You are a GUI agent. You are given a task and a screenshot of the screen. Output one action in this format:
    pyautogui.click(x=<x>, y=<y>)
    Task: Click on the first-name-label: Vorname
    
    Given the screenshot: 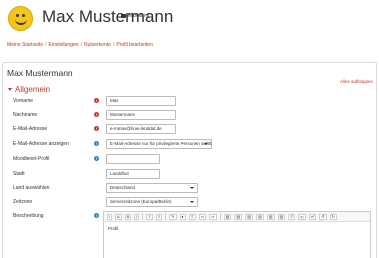 What is the action you would take?
    pyautogui.click(x=23, y=101)
    